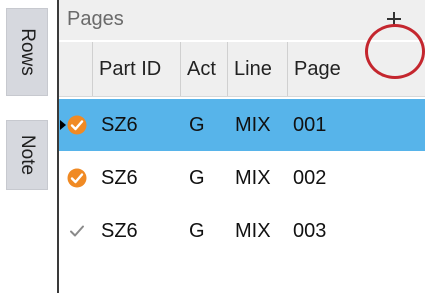  Describe the element at coordinates (77, 231) in the screenshot. I see `gray-checkmark-icon` at that location.